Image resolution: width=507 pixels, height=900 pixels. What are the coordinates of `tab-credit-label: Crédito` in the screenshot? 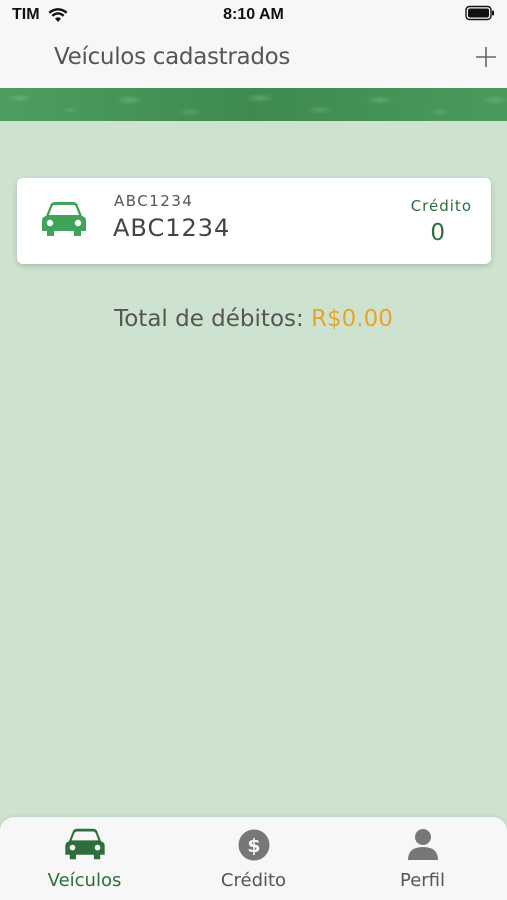 It's located at (253, 880).